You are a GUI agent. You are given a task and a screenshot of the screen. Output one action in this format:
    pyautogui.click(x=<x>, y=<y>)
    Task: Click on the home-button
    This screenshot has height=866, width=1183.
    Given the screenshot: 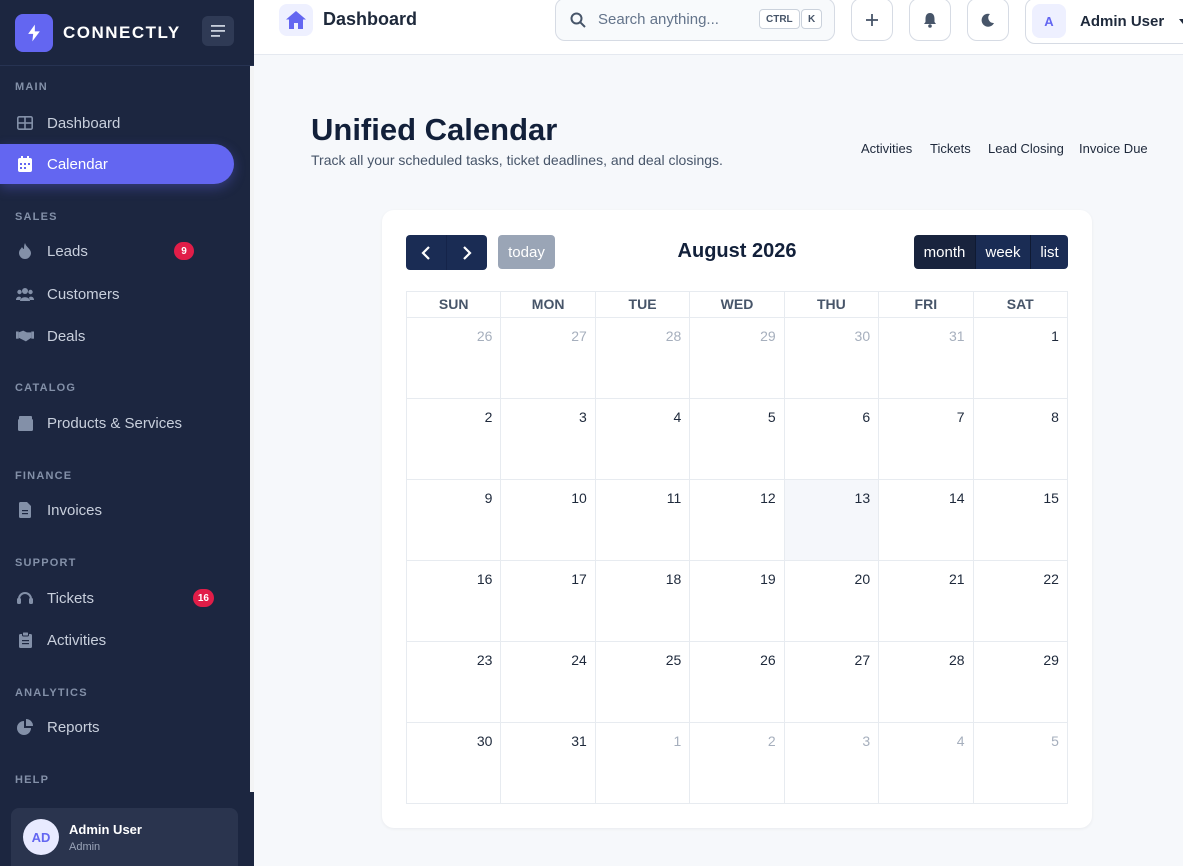 What is the action you would take?
    pyautogui.click(x=296, y=20)
    